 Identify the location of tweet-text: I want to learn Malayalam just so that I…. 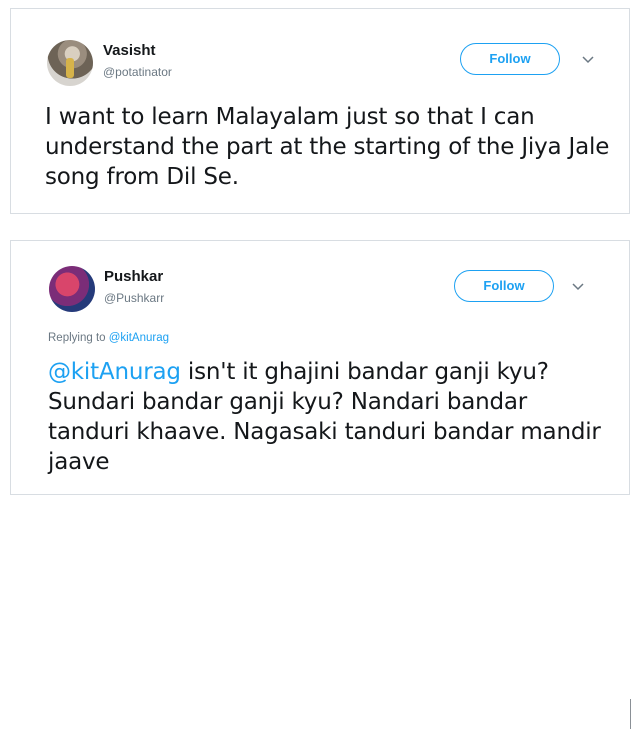
(327, 147).